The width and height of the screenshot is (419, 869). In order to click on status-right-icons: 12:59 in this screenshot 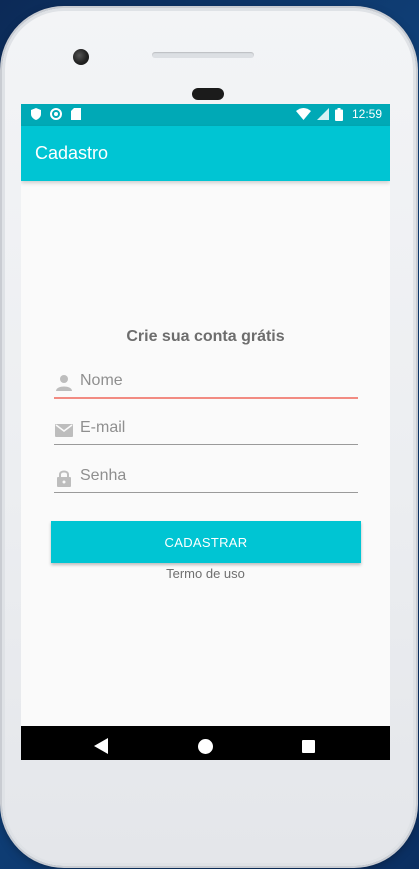, I will do `click(338, 114)`.